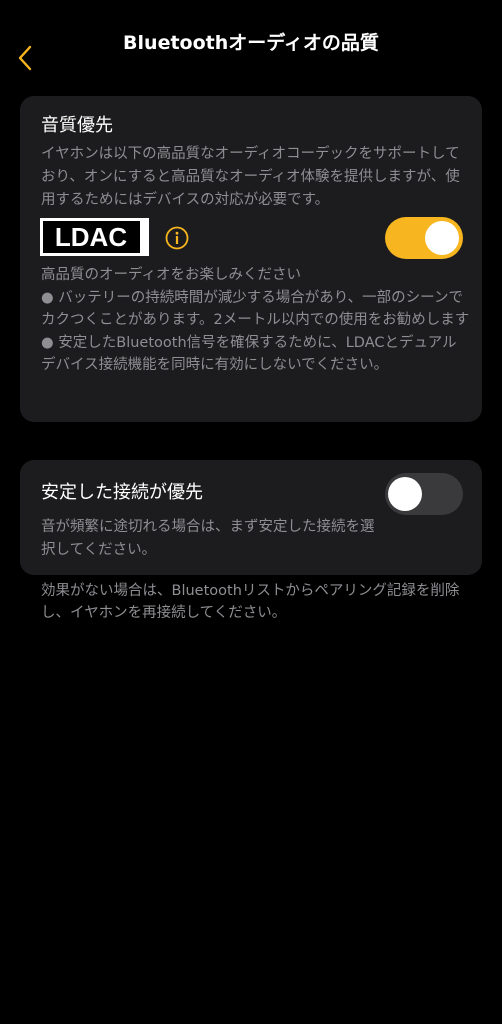 This screenshot has height=1024, width=502. I want to click on stable-connection-description: 音が頻繁に途切れる場合は、まず安定した接続を選択してください。, so click(208, 538).